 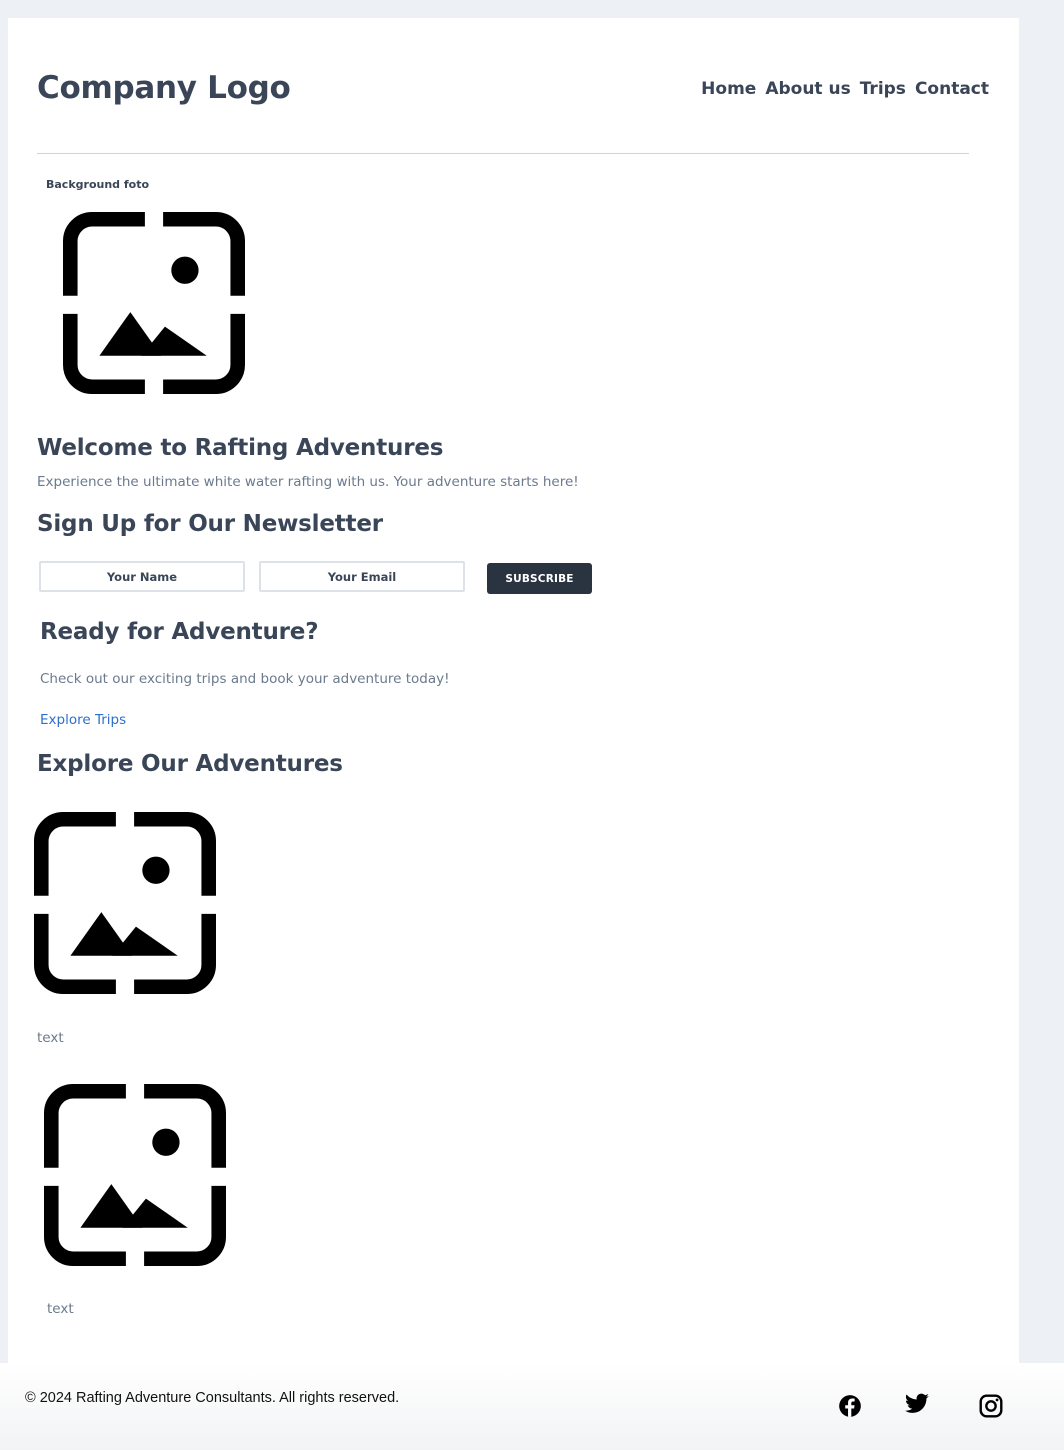 What do you see at coordinates (179, 632) in the screenshot?
I see `cta-title: Ready for Adventure?` at bounding box center [179, 632].